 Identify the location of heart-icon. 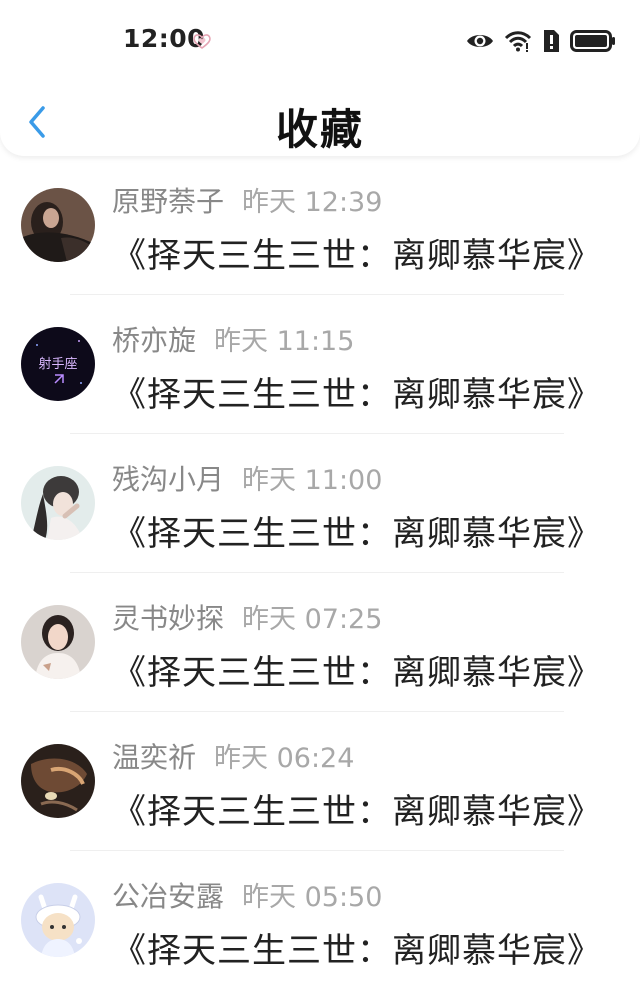
(202, 41).